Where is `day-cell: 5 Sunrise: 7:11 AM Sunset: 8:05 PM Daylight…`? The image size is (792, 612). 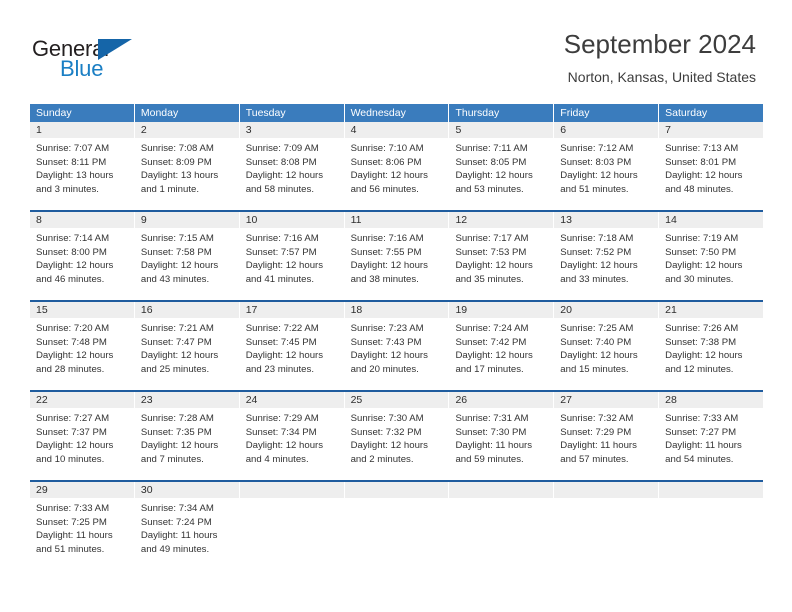
day-cell: 5 Sunrise: 7:11 AM Sunset: 8:05 PM Daylight… is located at coordinates (502, 166).